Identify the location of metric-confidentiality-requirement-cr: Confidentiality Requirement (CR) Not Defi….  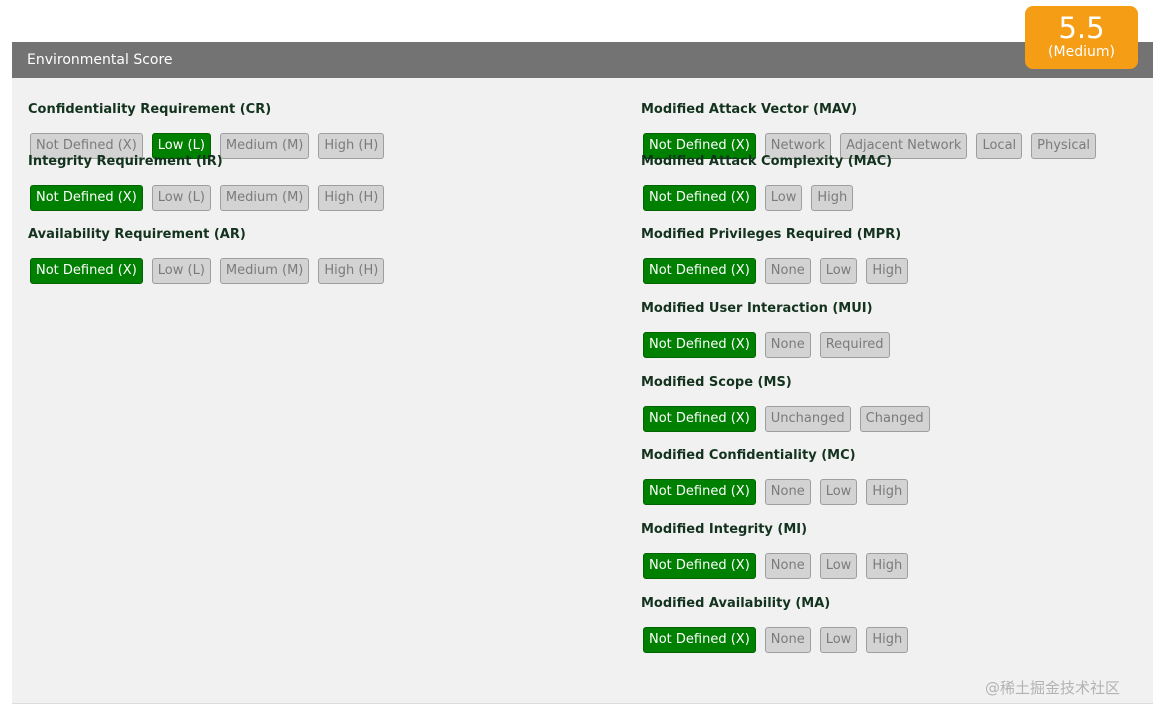
(323, 118).